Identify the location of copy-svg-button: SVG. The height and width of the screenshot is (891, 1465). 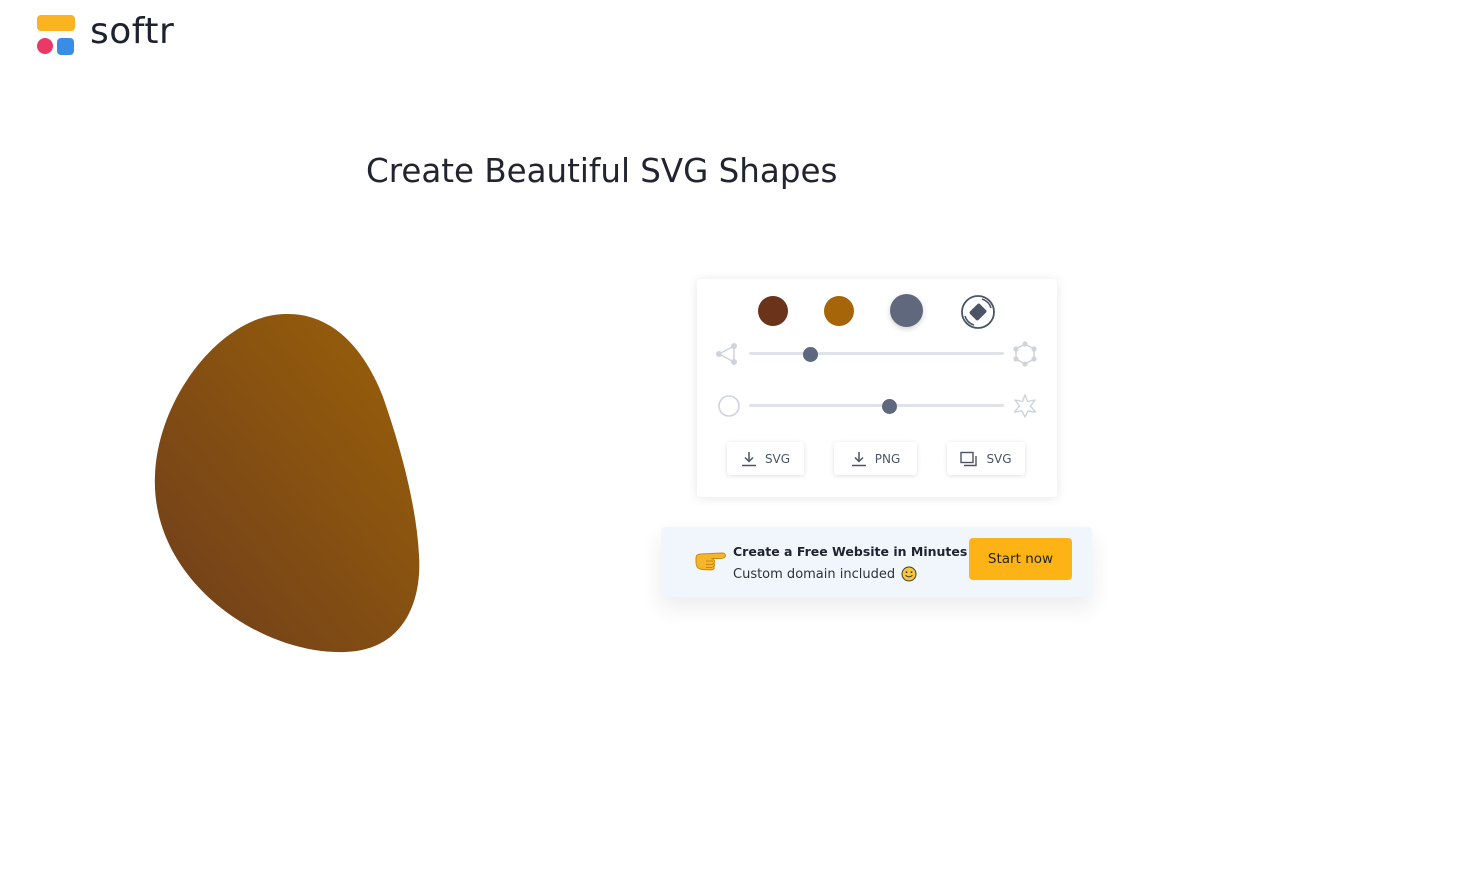
(986, 458).